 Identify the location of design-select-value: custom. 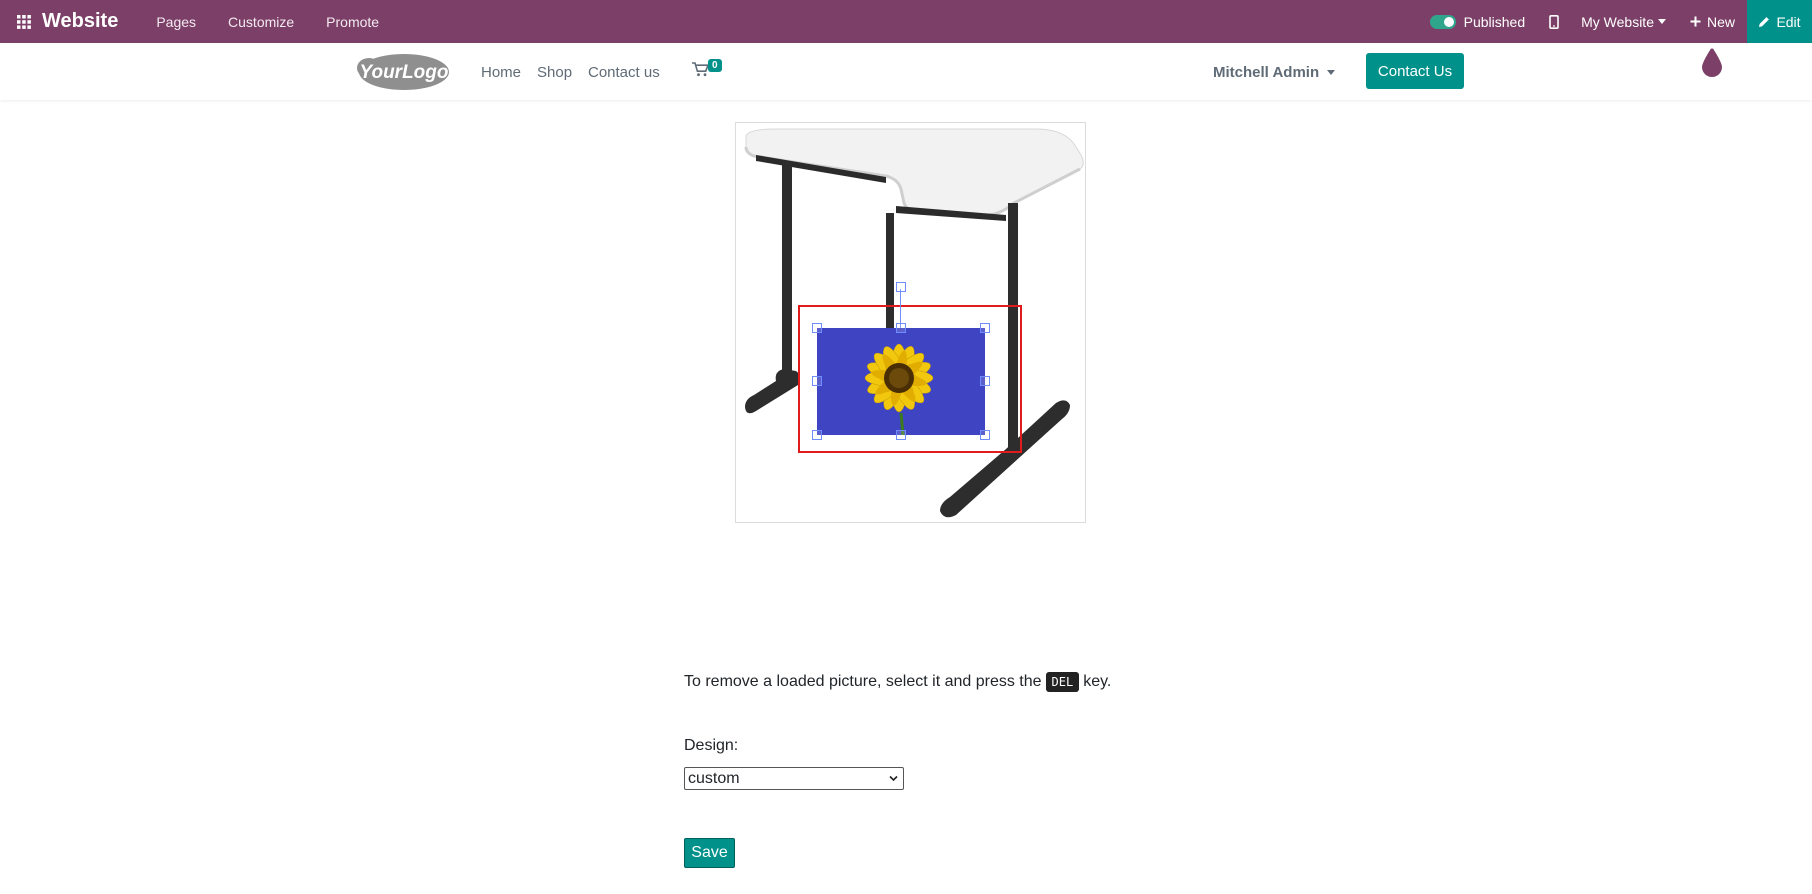
(714, 778).